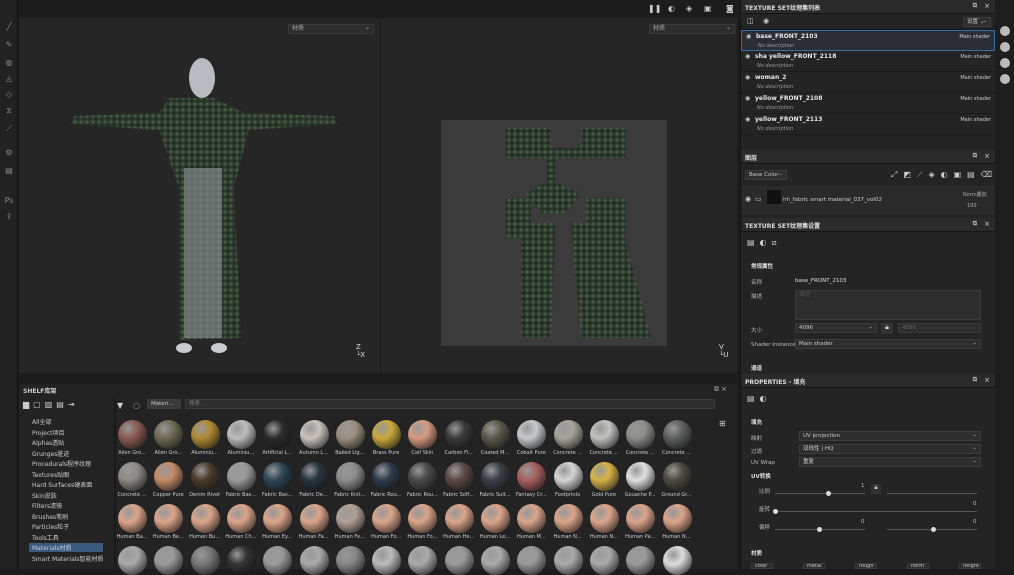 Image resolution: width=1014 pixels, height=575 pixels. What do you see at coordinates (9, 45) in the screenshot?
I see `eraser-icon: ✎` at bounding box center [9, 45].